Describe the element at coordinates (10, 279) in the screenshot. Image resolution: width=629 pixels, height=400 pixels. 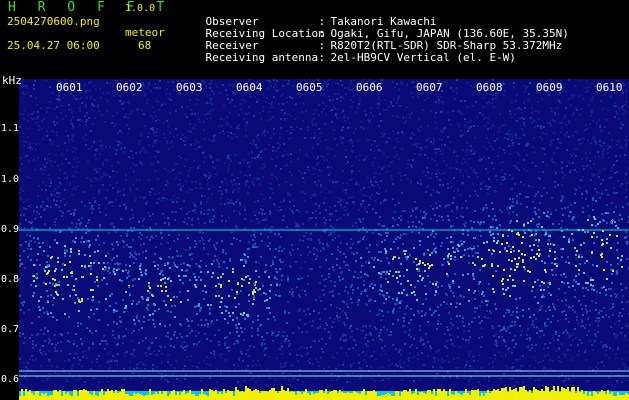
I see `y-tick: 0.8` at that location.